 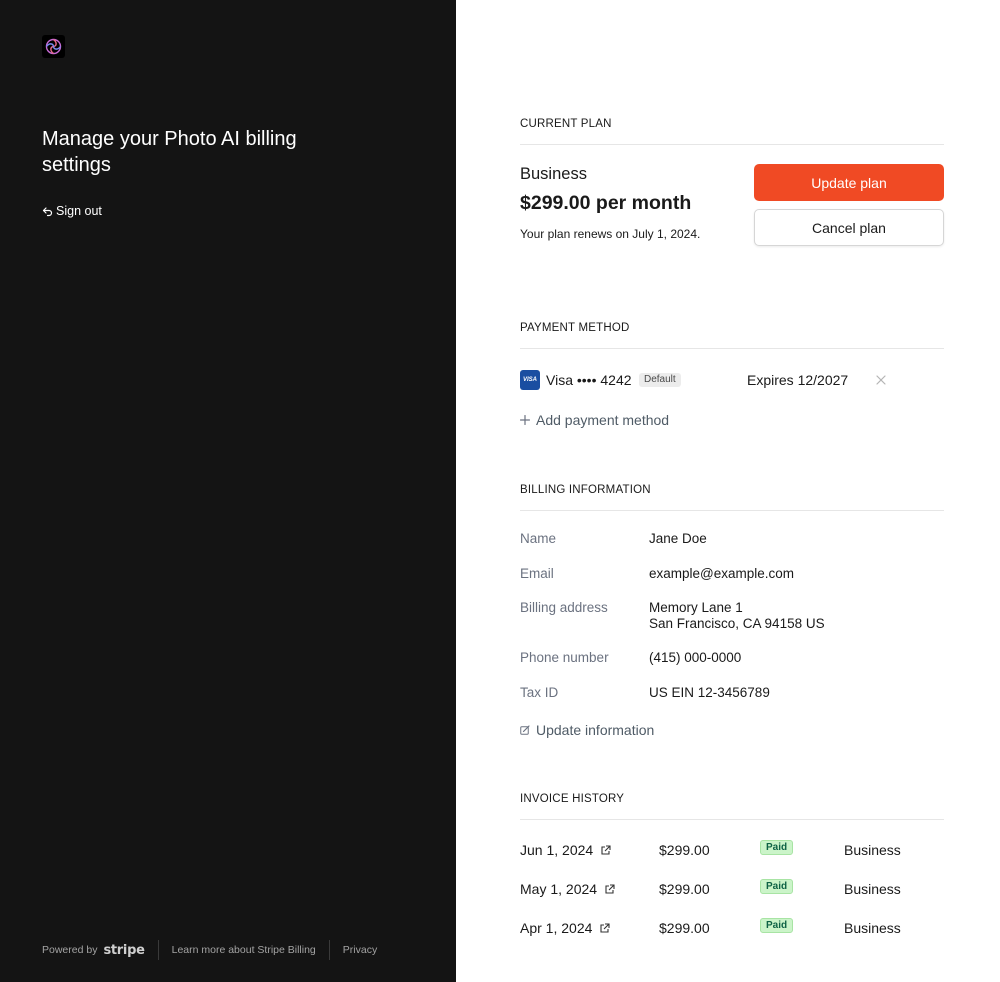 I want to click on stripe-logo: stripe, so click(x=124, y=950).